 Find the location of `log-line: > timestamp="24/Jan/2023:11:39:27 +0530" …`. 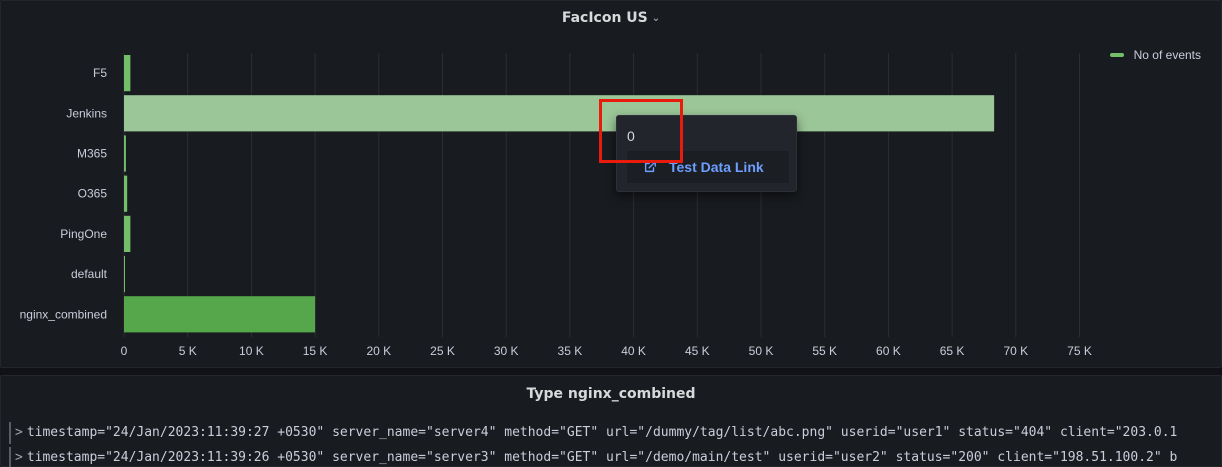

log-line: > timestamp="24/Jan/2023:11:39:27 +0530" … is located at coordinates (615, 433).